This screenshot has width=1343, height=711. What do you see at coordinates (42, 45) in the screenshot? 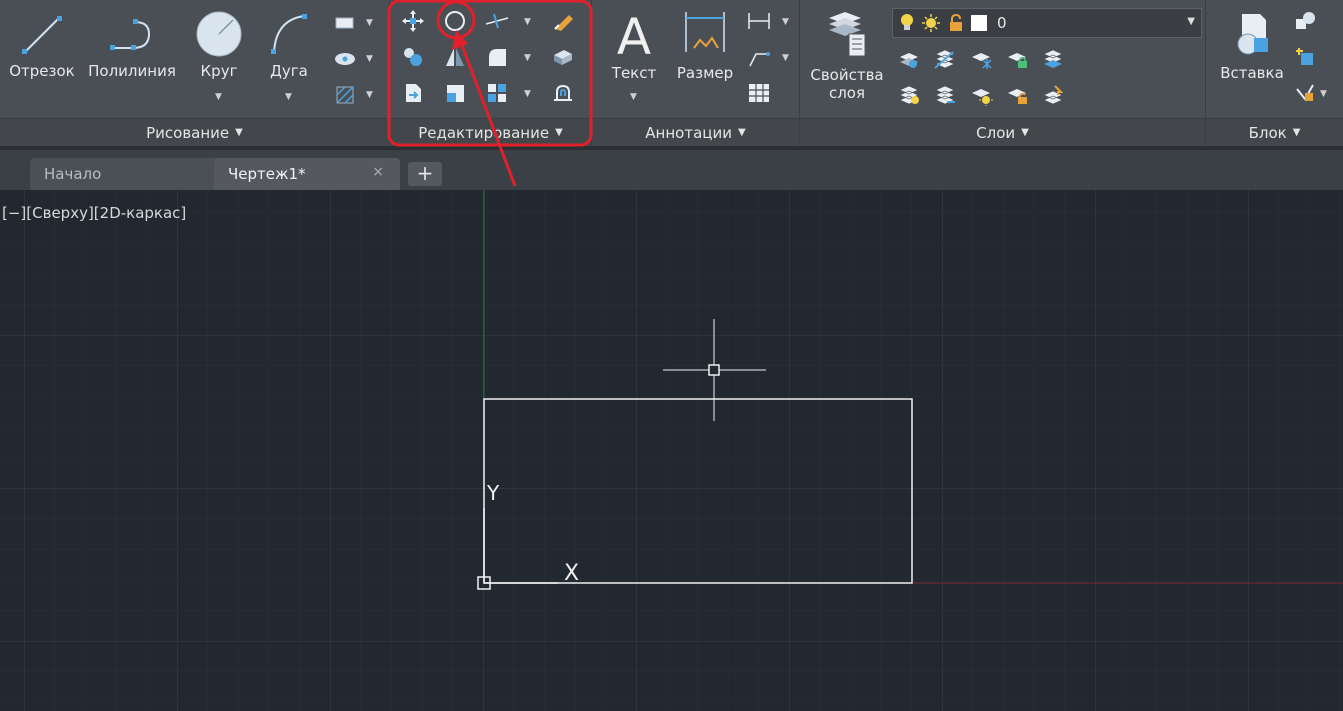
I see `line-button: Отрезок` at bounding box center [42, 45].